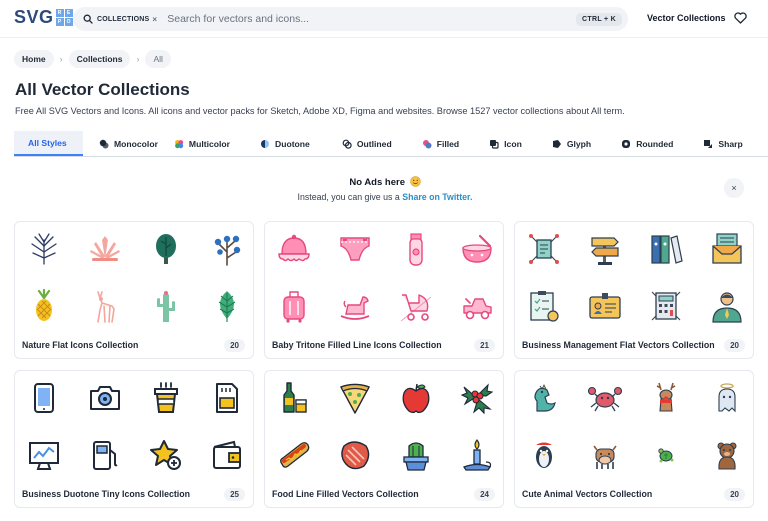 The image size is (768, 521). Describe the element at coordinates (544, 306) in the screenshot. I see `checklist-icon` at that location.